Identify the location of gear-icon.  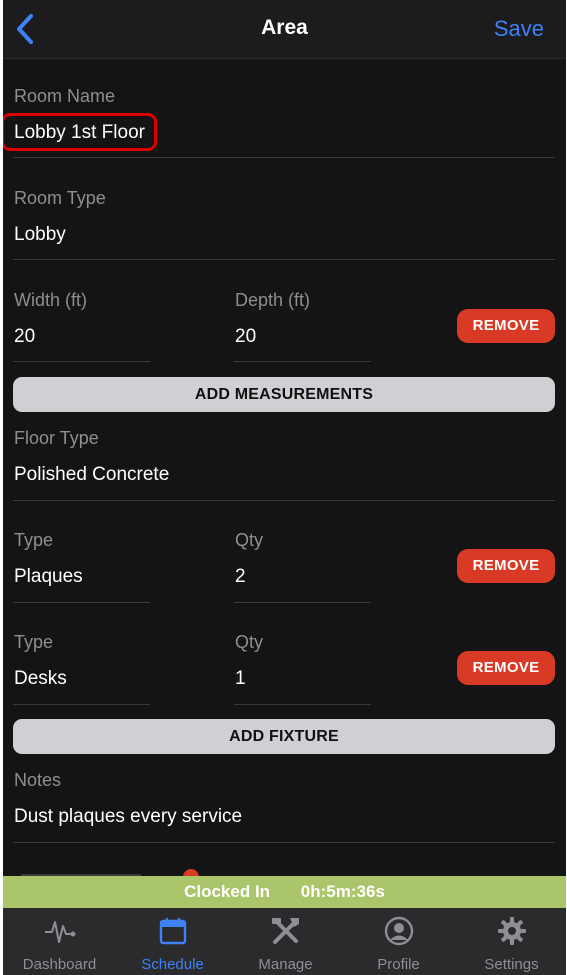
(511, 931).